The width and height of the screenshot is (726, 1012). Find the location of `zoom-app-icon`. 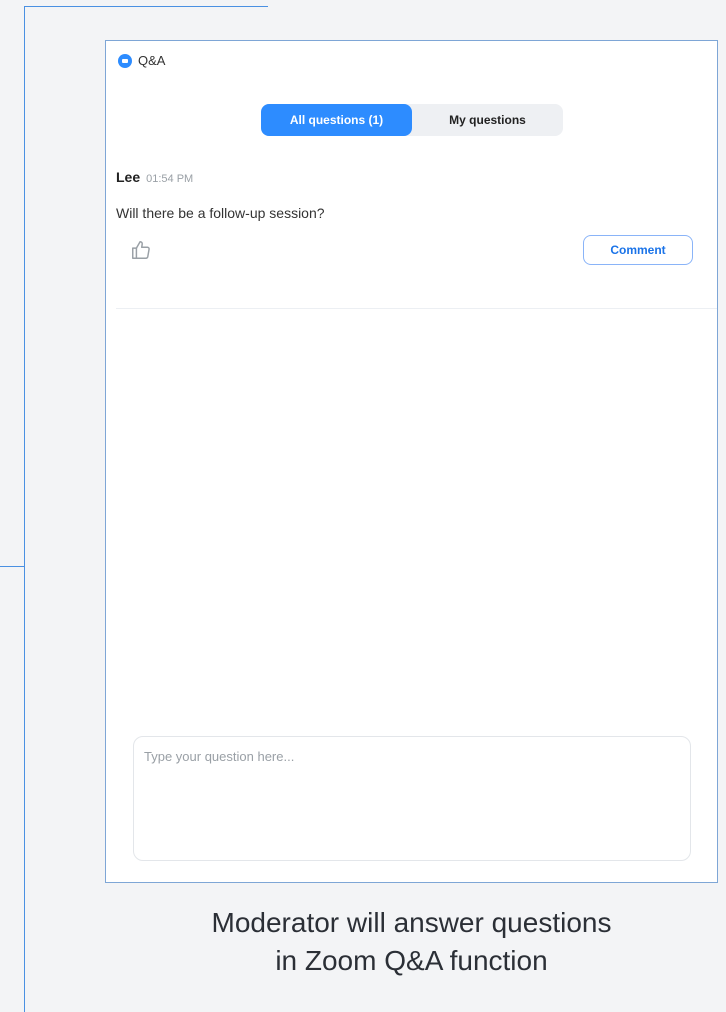

zoom-app-icon is located at coordinates (125, 60).